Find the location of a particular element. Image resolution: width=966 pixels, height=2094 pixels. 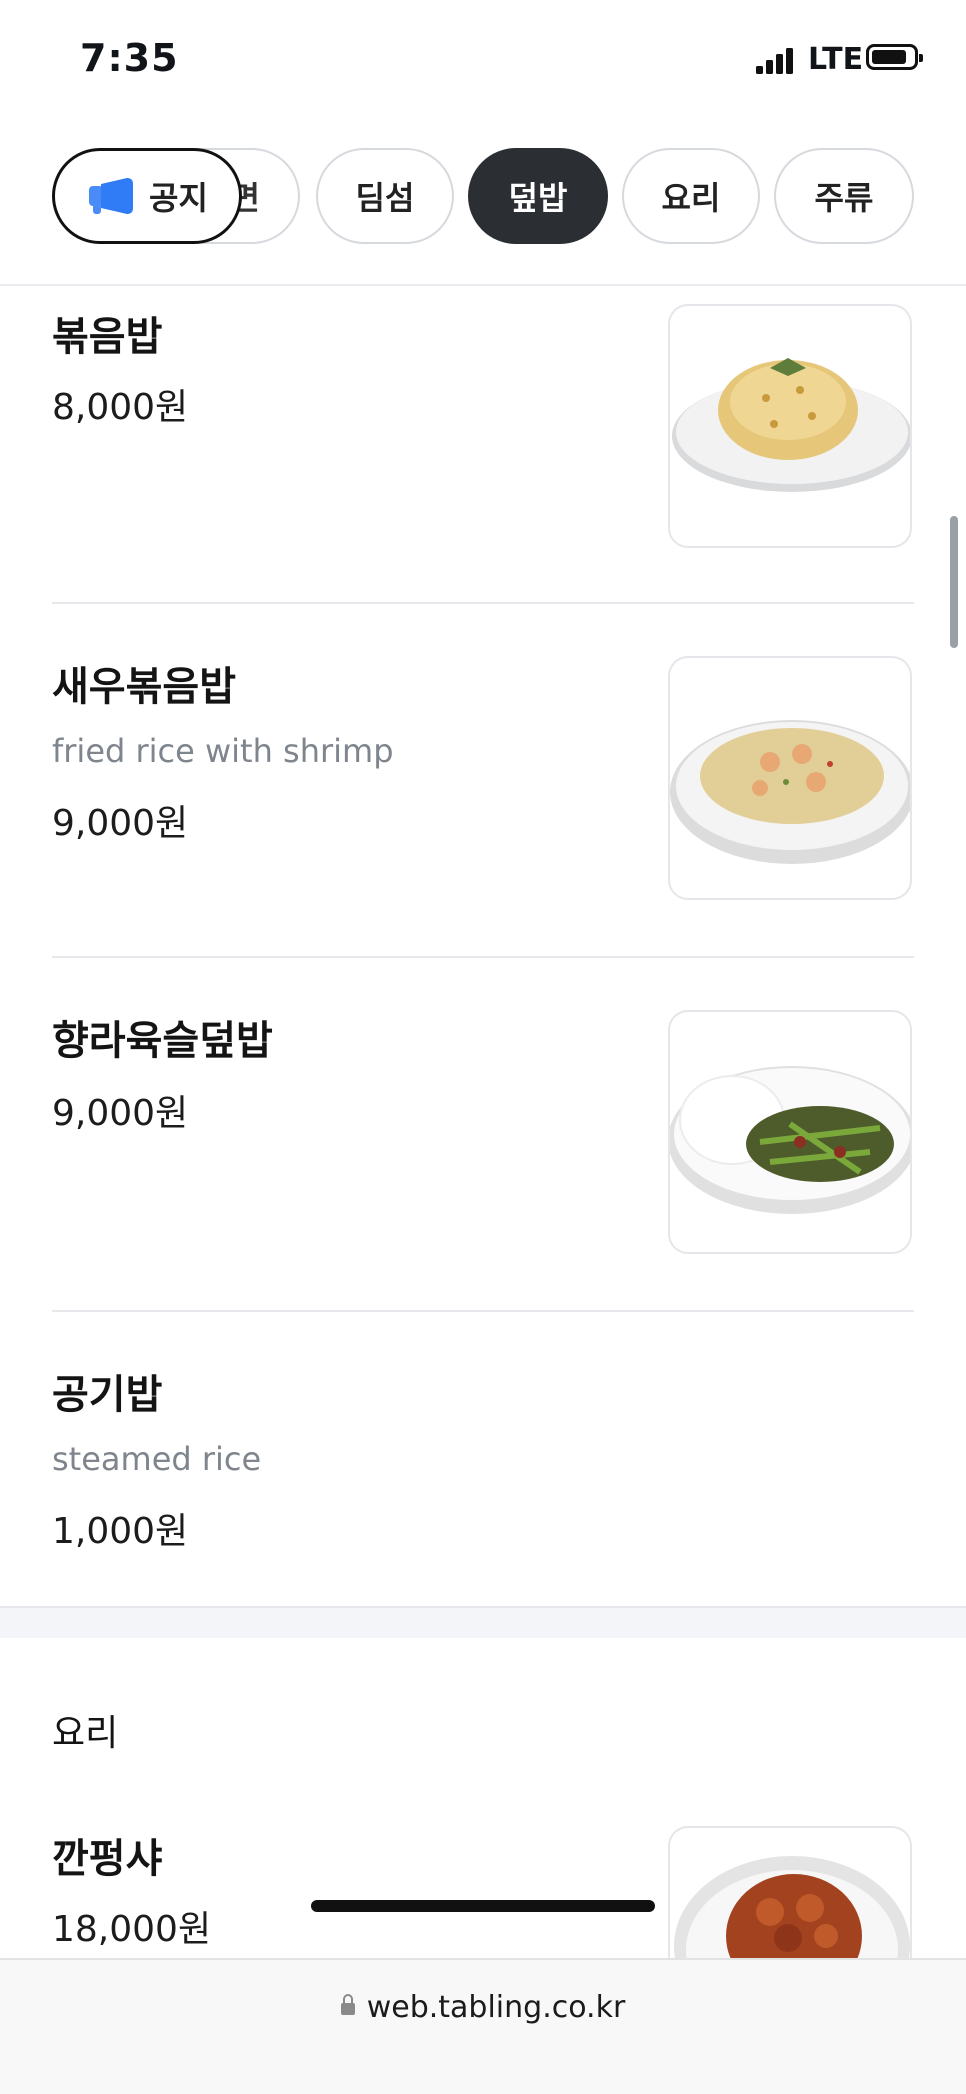

section-title: 요리 is located at coordinates (85, 1733).